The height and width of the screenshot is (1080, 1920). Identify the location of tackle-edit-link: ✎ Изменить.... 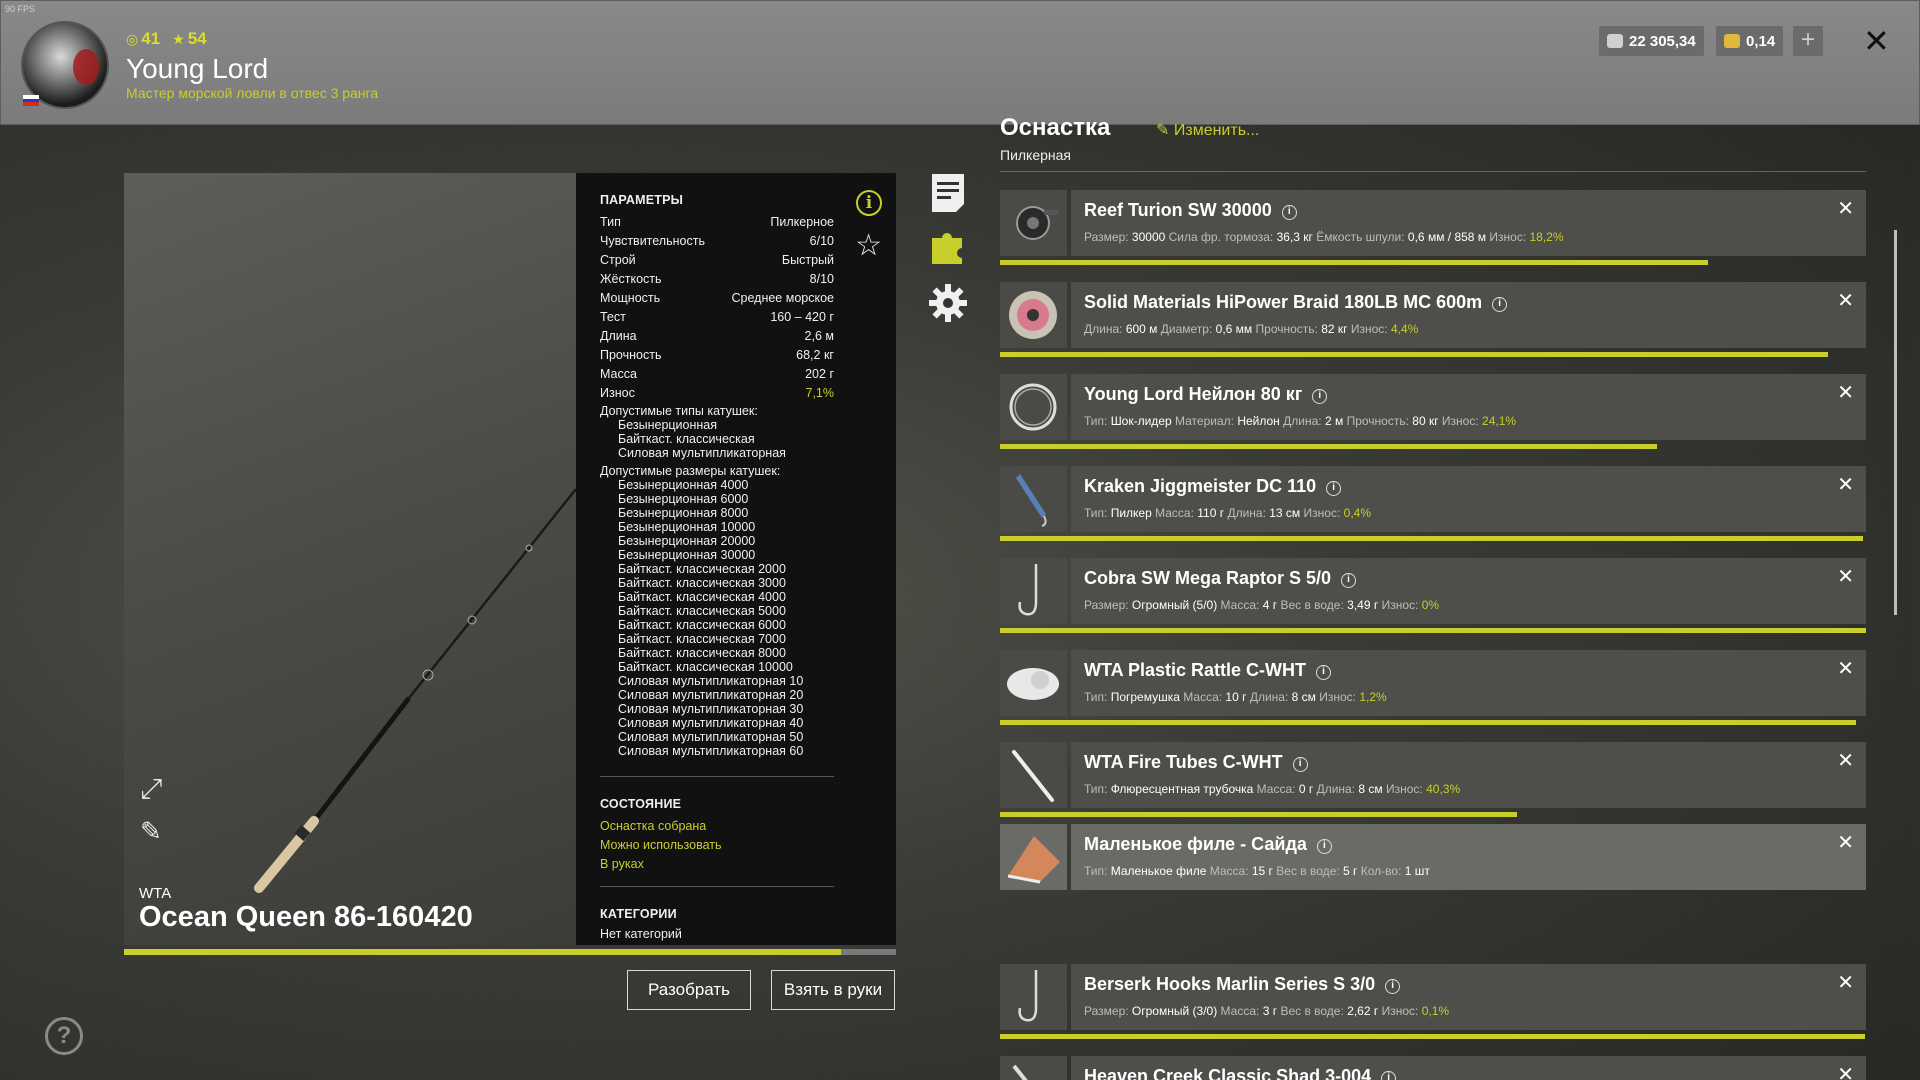
(1207, 130).